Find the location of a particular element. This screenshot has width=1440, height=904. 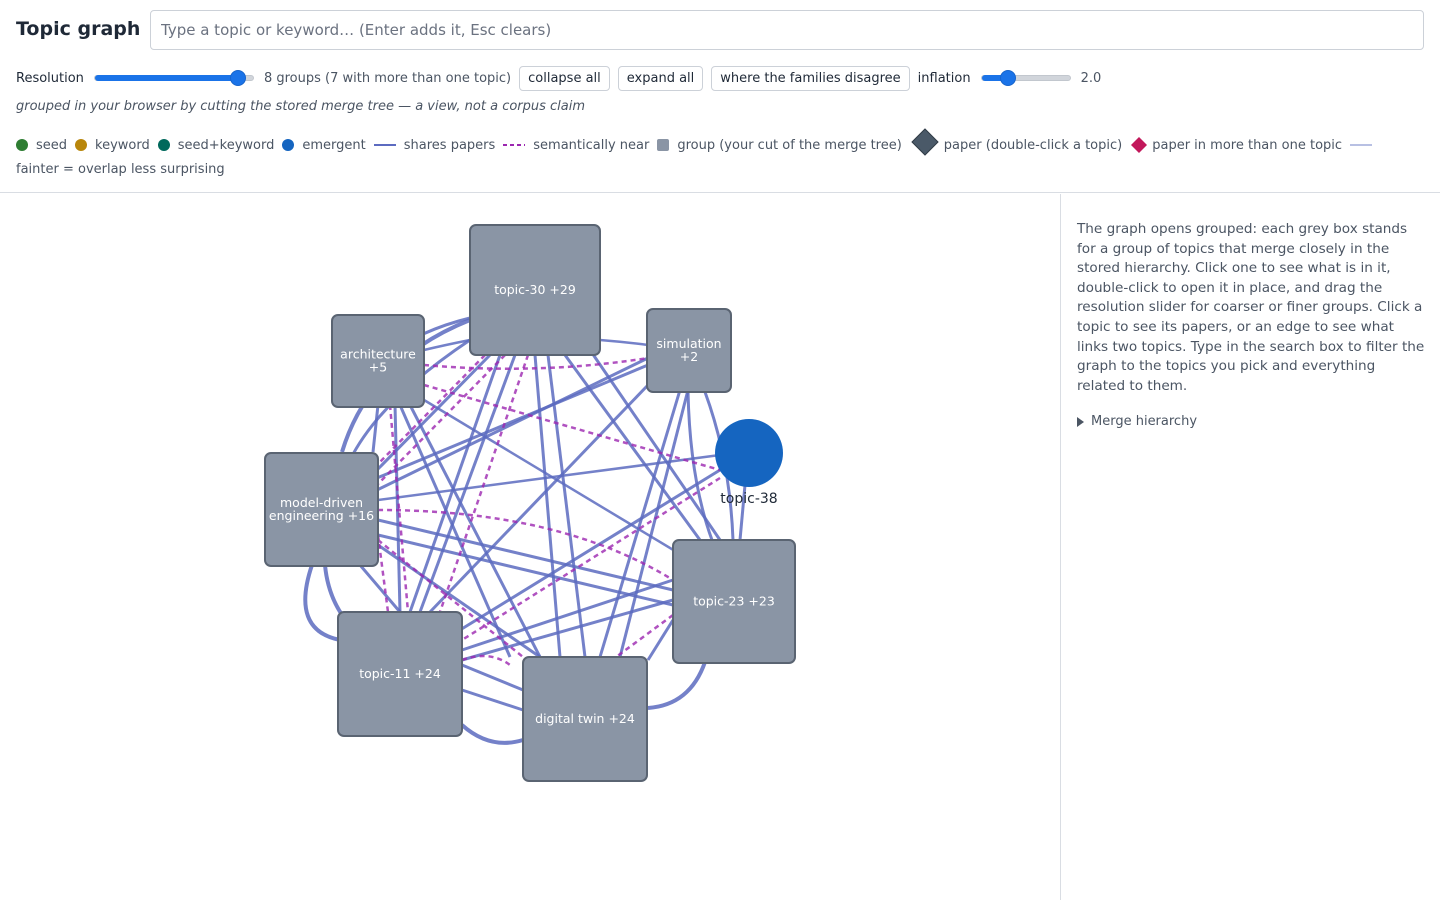

collapse-all-button: collapse all is located at coordinates (564, 78).